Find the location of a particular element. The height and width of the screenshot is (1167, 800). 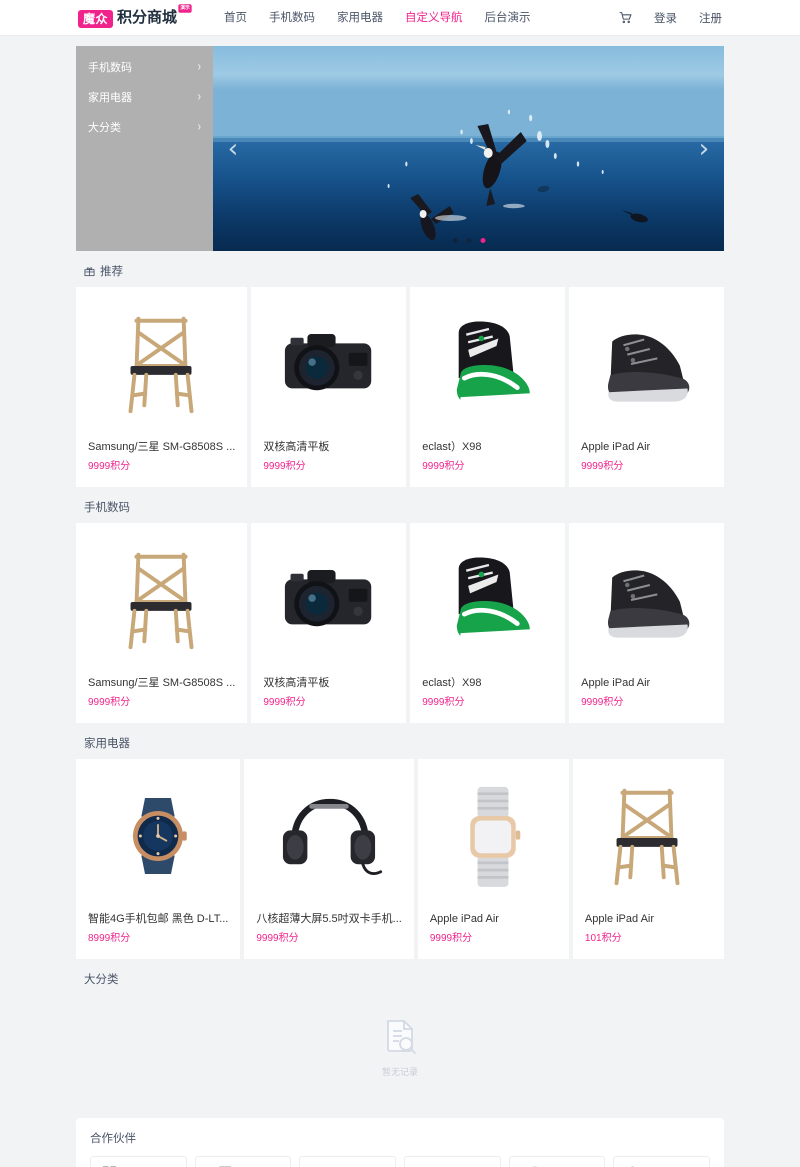

sidebar-item-label: 家用电器 is located at coordinates (110, 98).